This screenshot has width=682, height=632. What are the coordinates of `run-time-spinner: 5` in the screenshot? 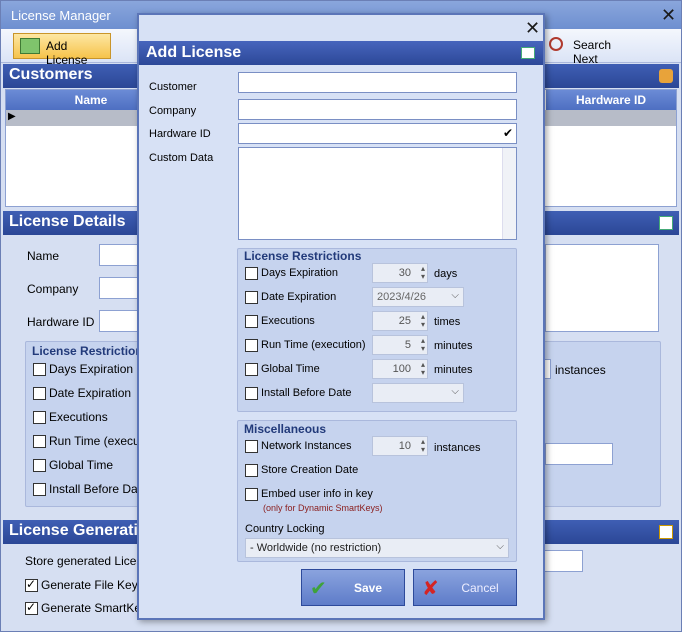 It's located at (400, 345).